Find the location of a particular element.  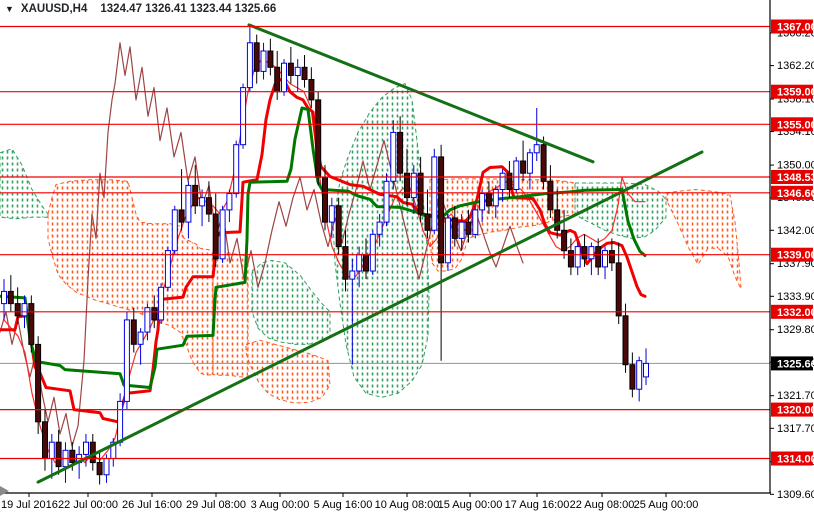

price-tick-label: 1317.70 is located at coordinates (795, 429).